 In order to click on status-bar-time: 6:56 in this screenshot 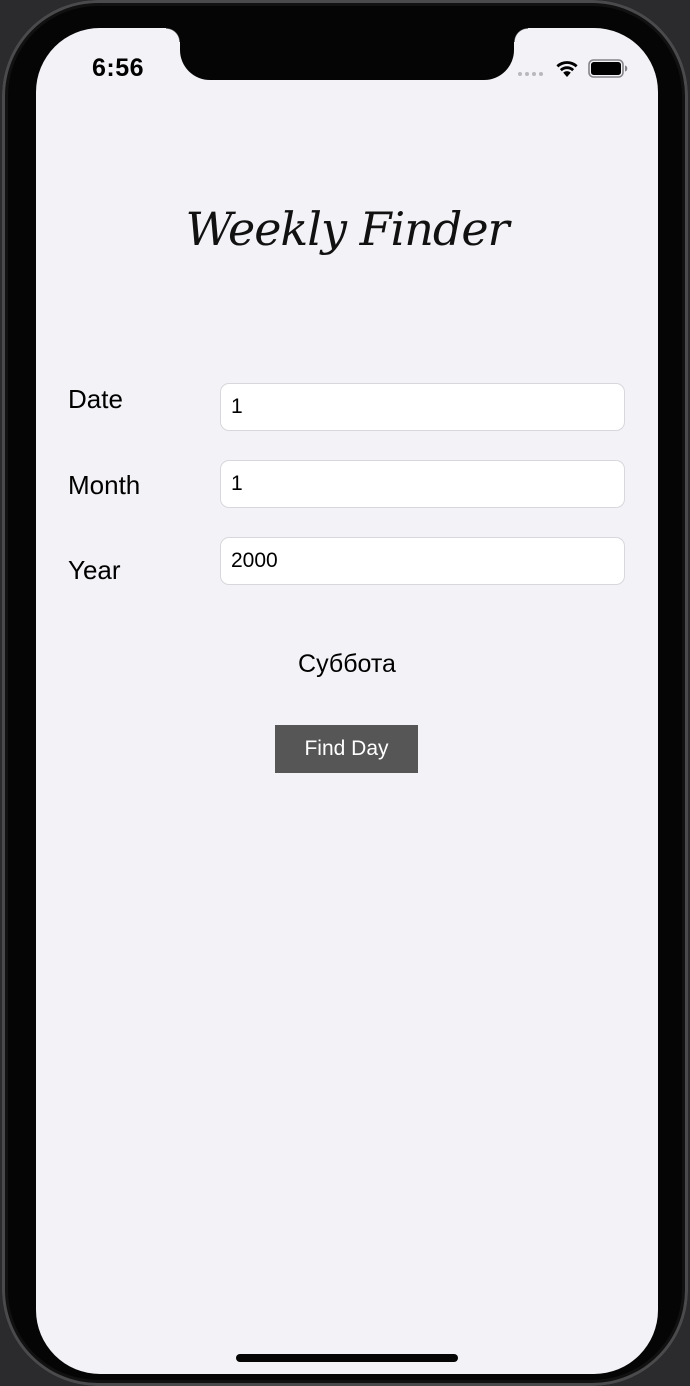, I will do `click(118, 68)`.